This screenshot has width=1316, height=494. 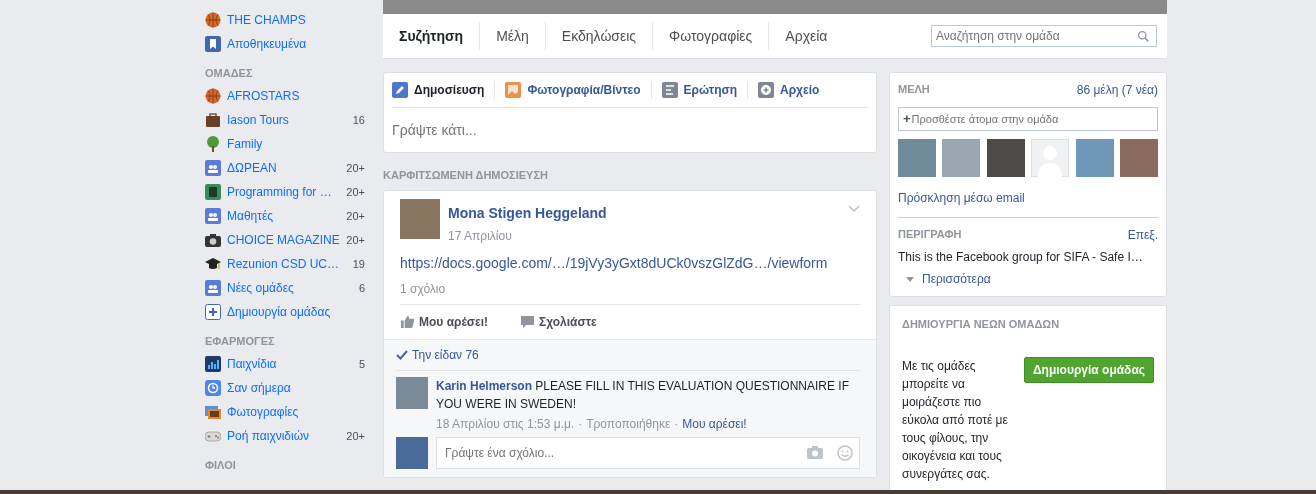 I want to click on add-people-field: +Προσθέστε άτομα στην ομάδα, so click(x=1028, y=119).